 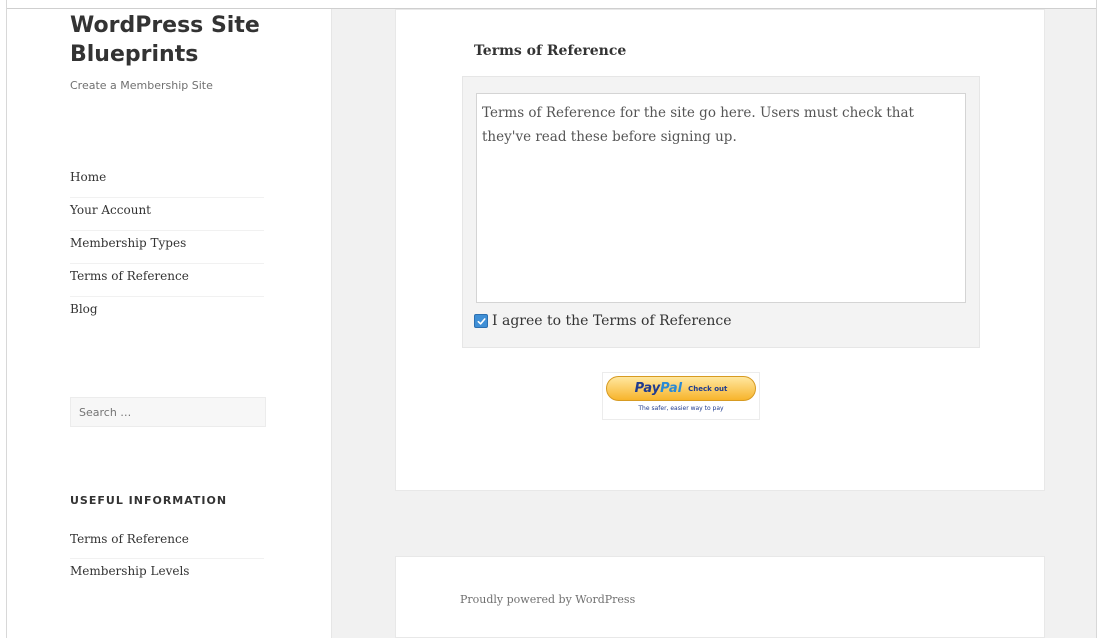 I want to click on paypal-pill: PayPal Check out, so click(x=681, y=388).